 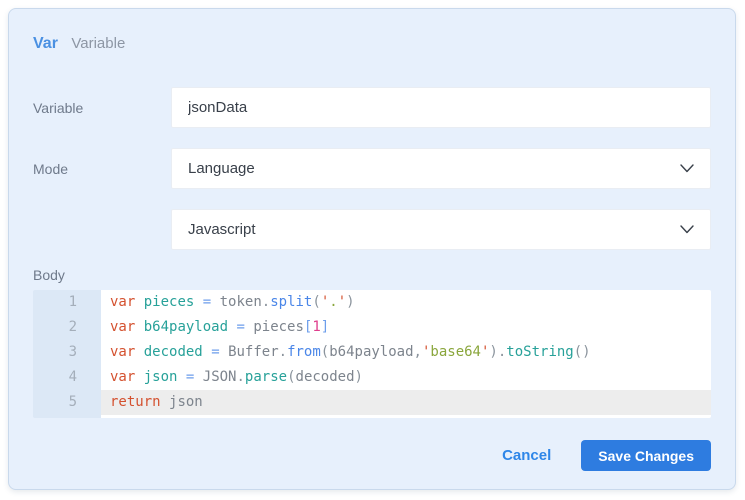 What do you see at coordinates (51, 168) in the screenshot?
I see `mode-label: Mode` at bounding box center [51, 168].